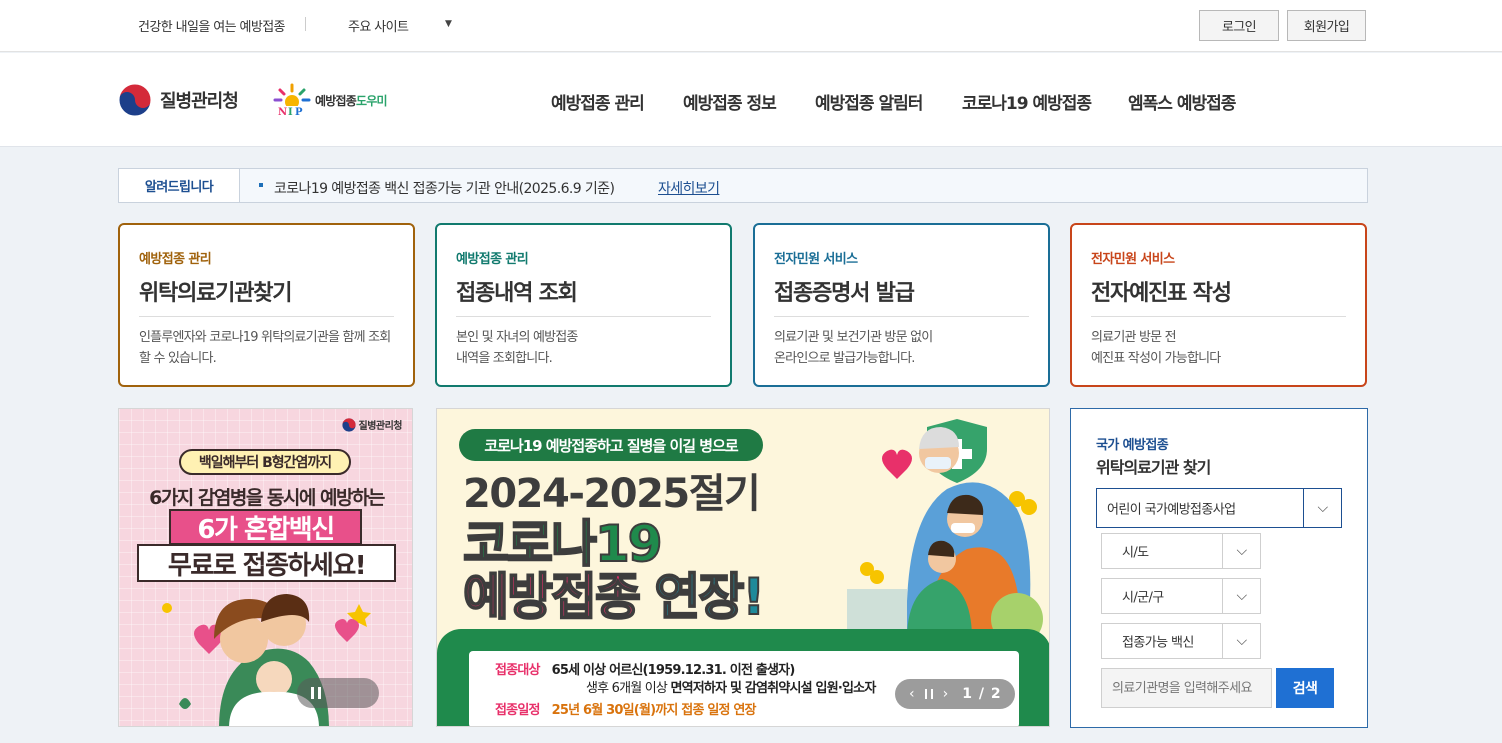  I want to click on signup-button: 회원가입, so click(1326, 25).